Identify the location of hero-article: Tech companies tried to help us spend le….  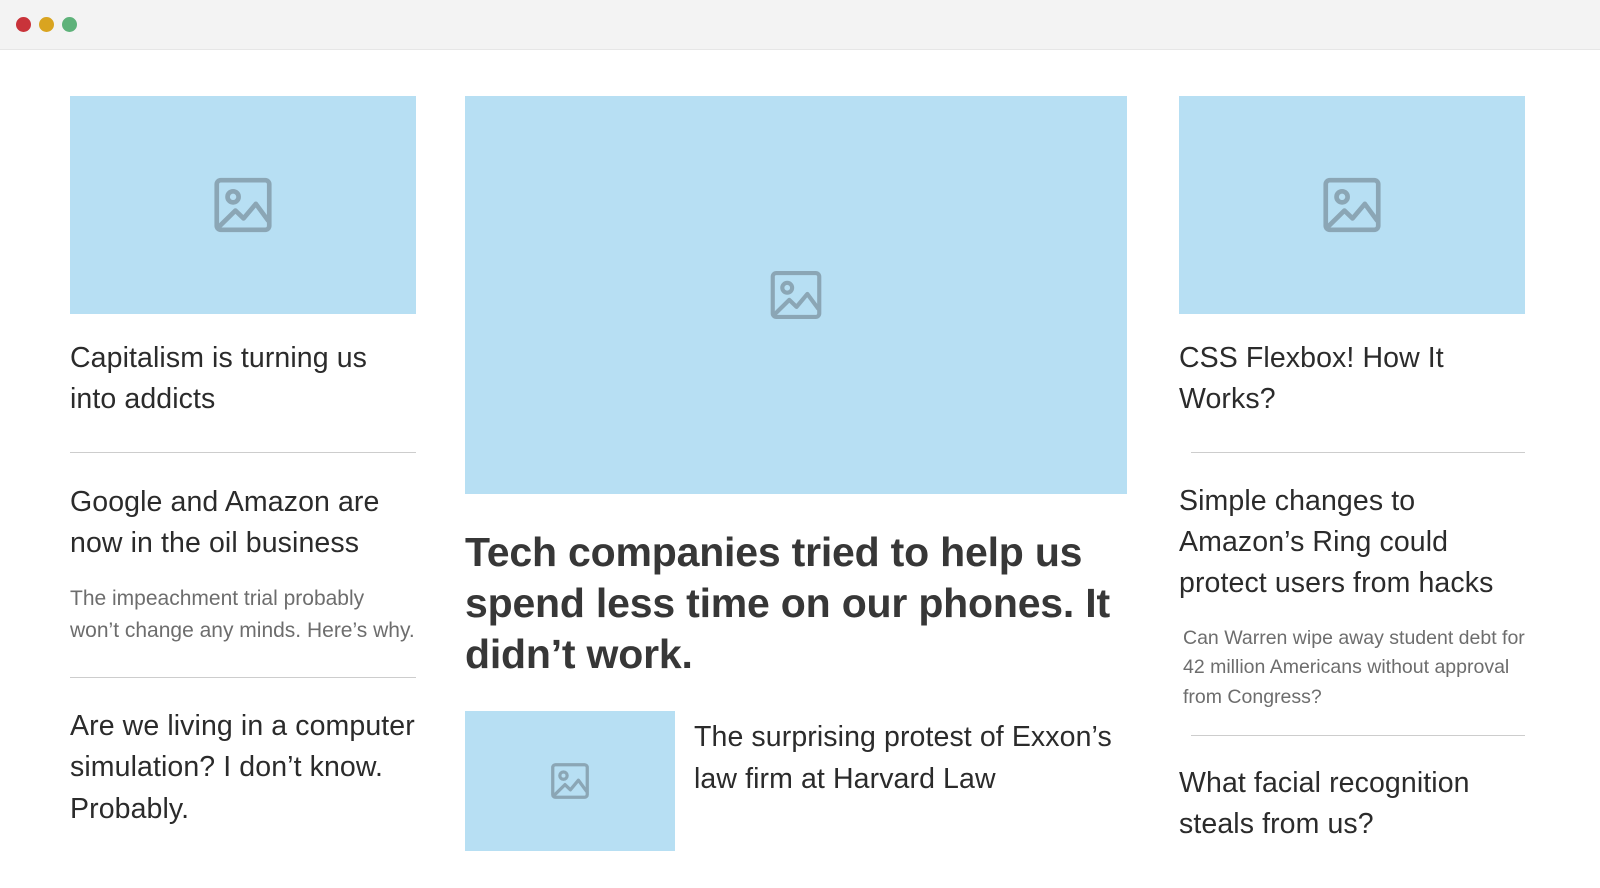
(796, 603).